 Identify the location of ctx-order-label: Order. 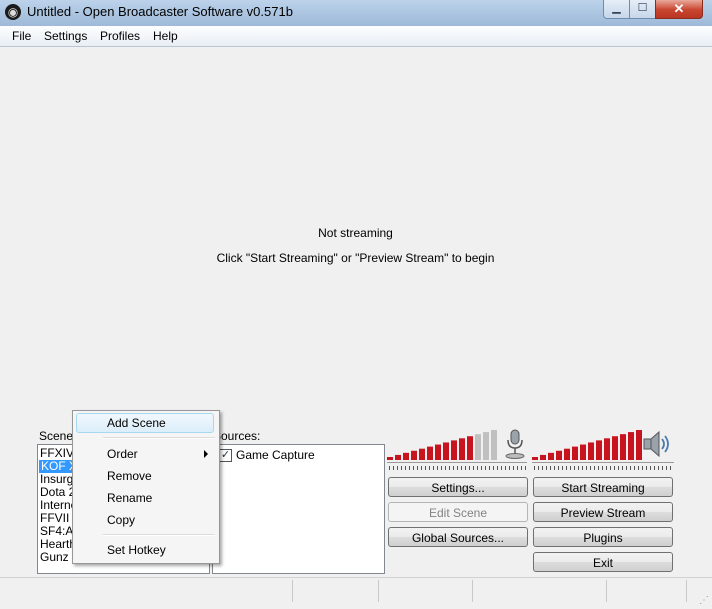
(122, 454).